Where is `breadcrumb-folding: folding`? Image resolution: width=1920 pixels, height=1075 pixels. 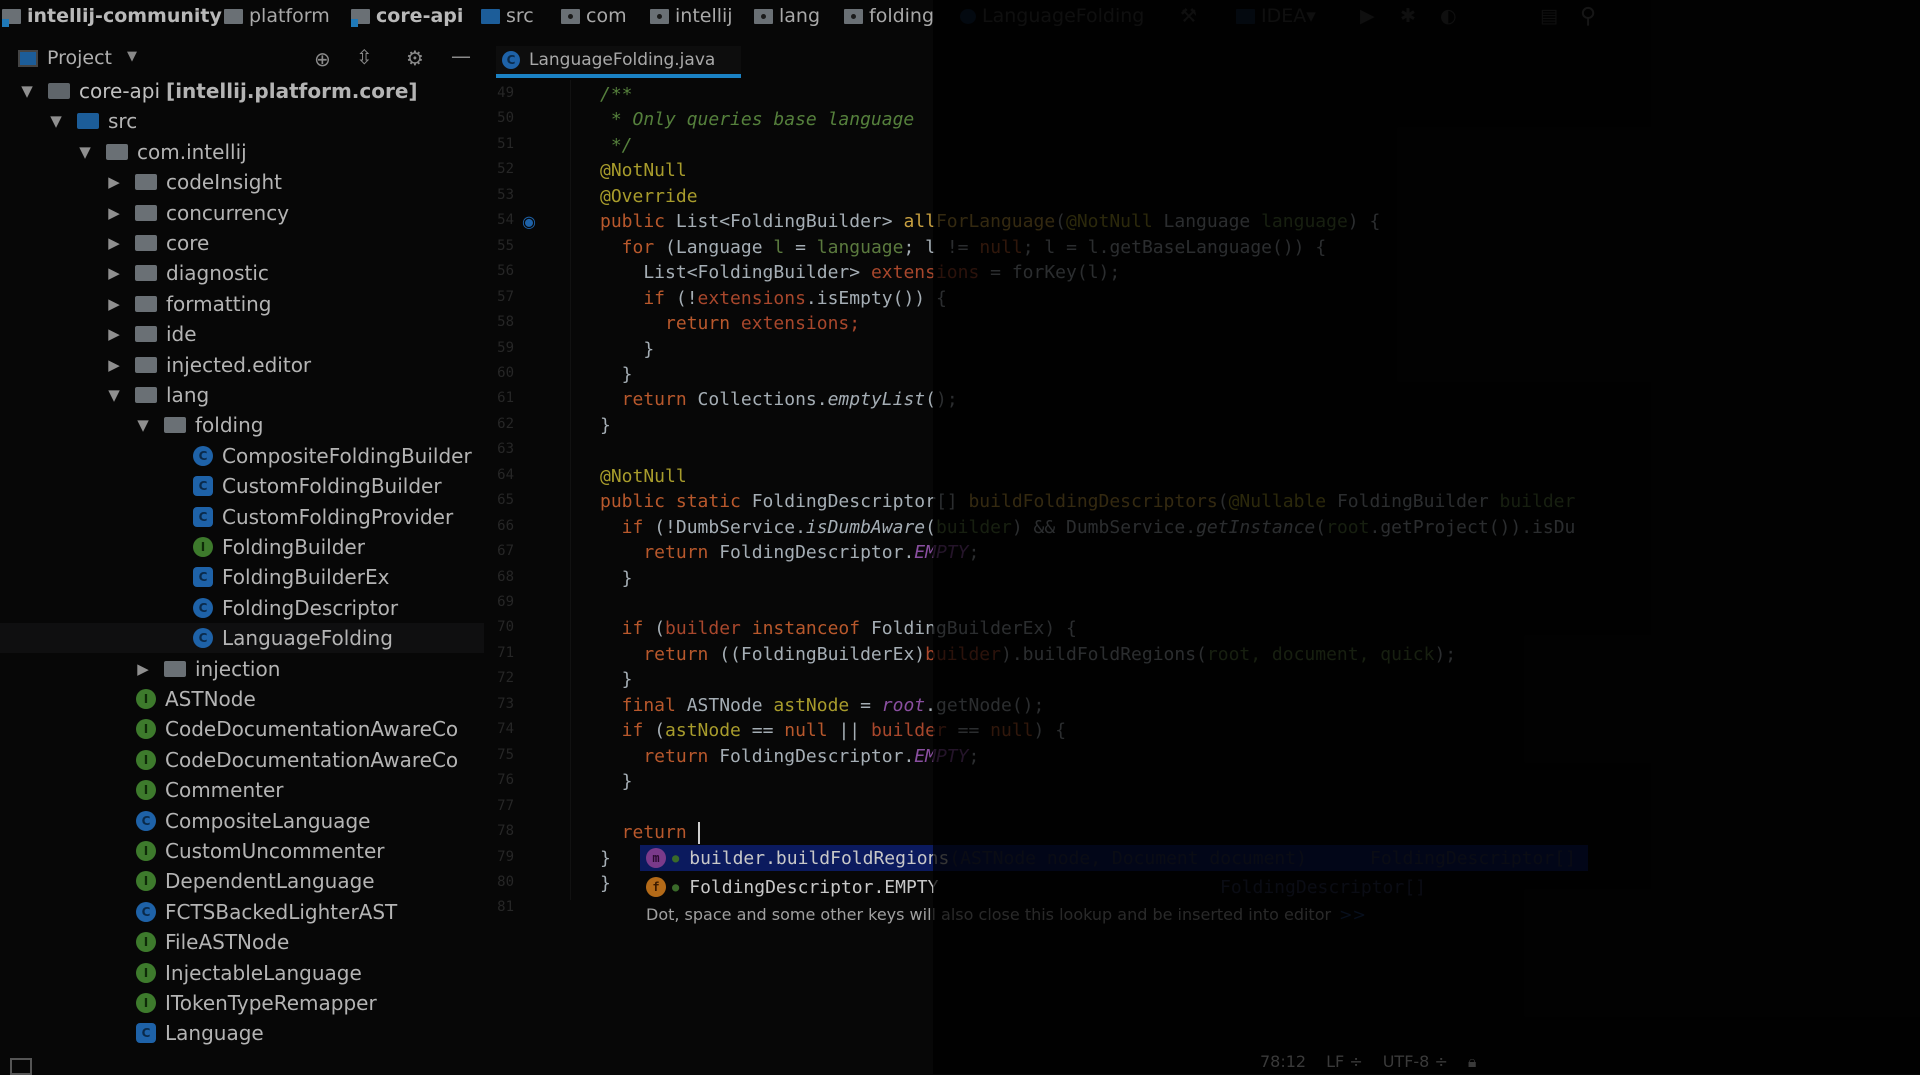
breadcrumb-folding: folding is located at coordinates (889, 16).